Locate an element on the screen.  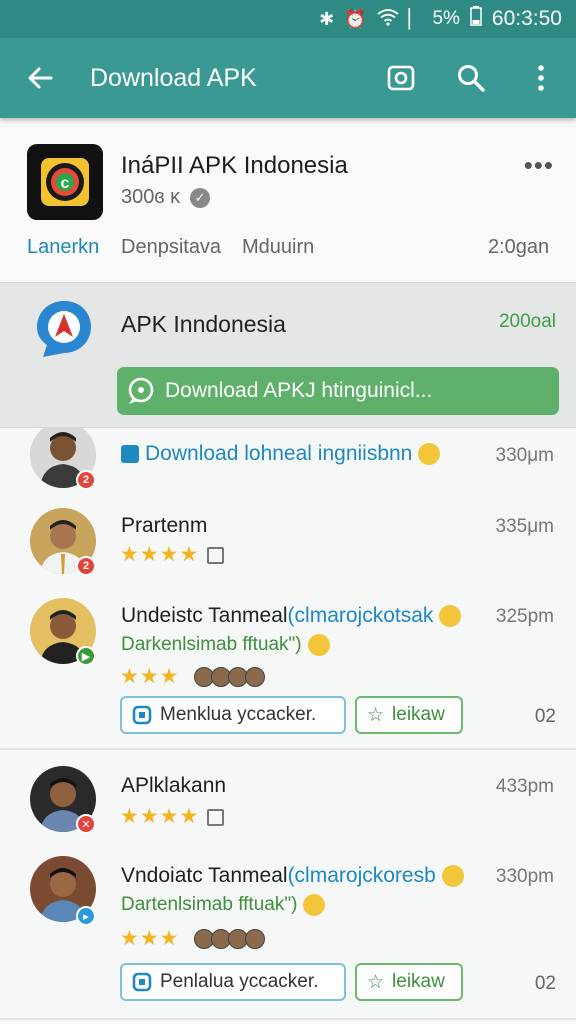
tab-fourth: 2:0gan is located at coordinates (518, 247).